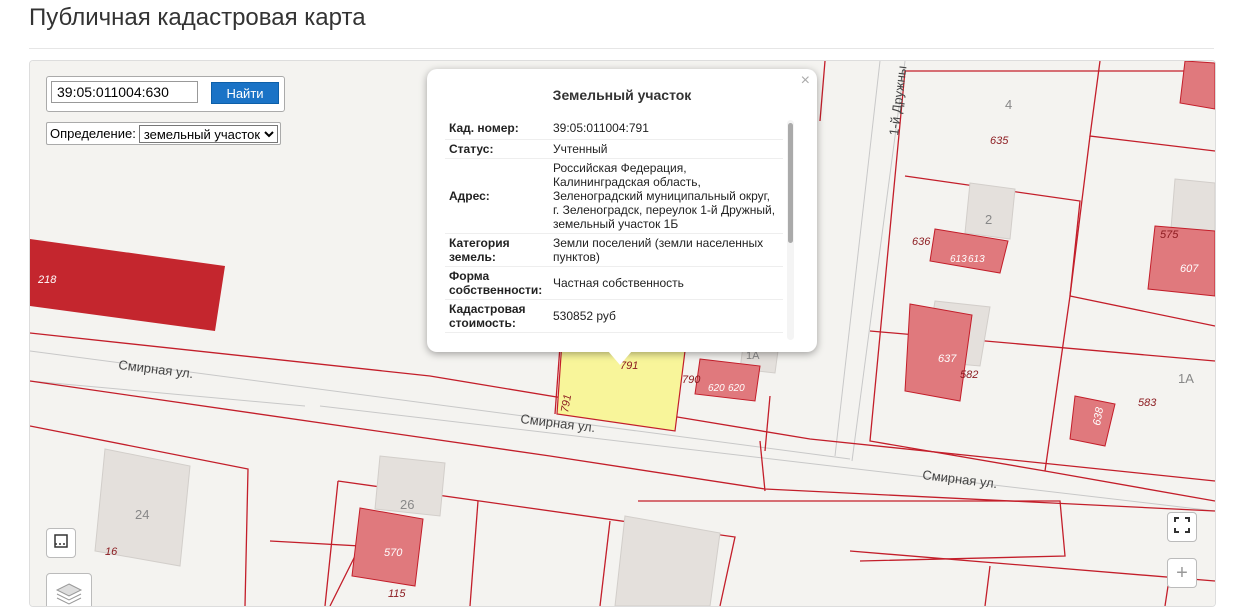  I want to click on map-label-575: 575, so click(1169, 235).